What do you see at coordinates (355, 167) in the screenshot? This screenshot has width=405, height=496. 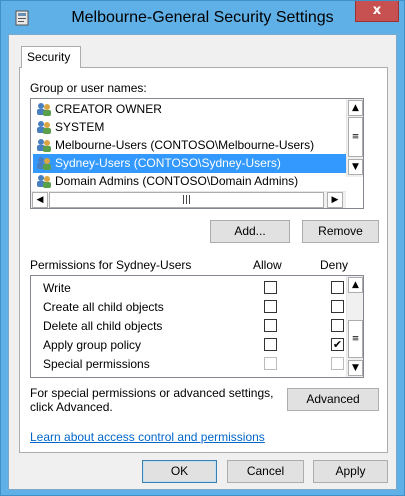 I see `scroll-down-button: ▼` at bounding box center [355, 167].